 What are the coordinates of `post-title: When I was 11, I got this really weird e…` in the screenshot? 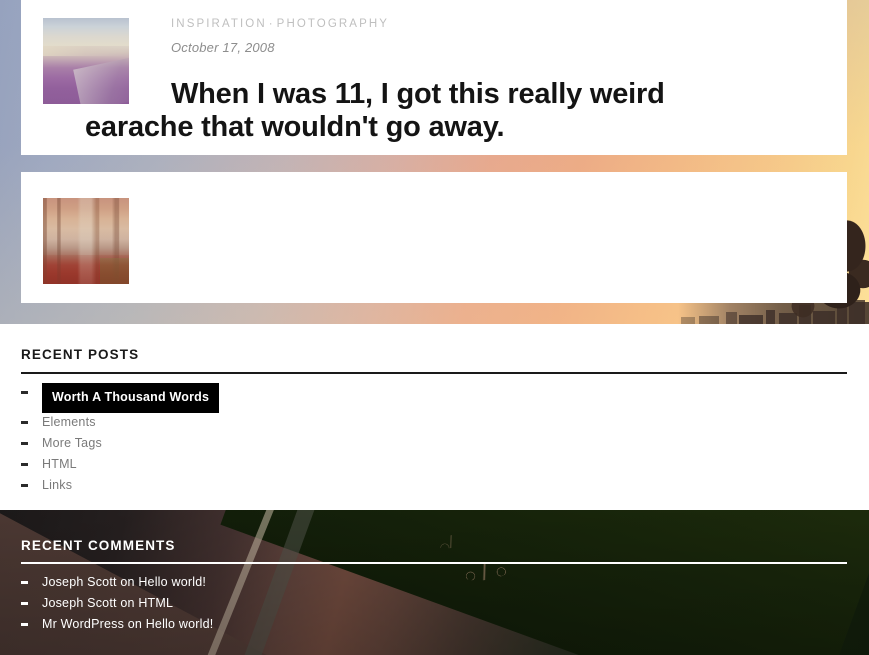 It's located at (381, 111).